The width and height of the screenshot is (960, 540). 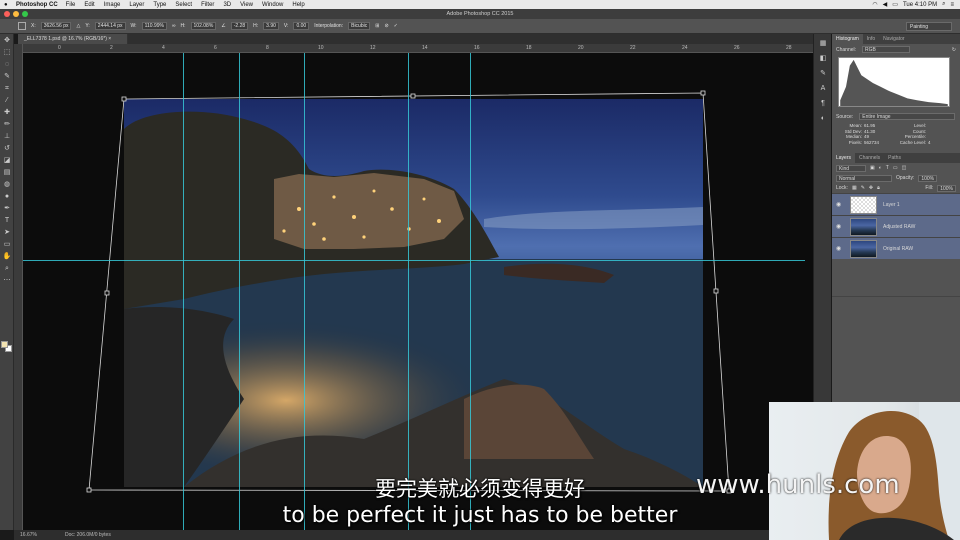 I want to click on layer-row: ◉ Original RAW, so click(x=896, y=248).